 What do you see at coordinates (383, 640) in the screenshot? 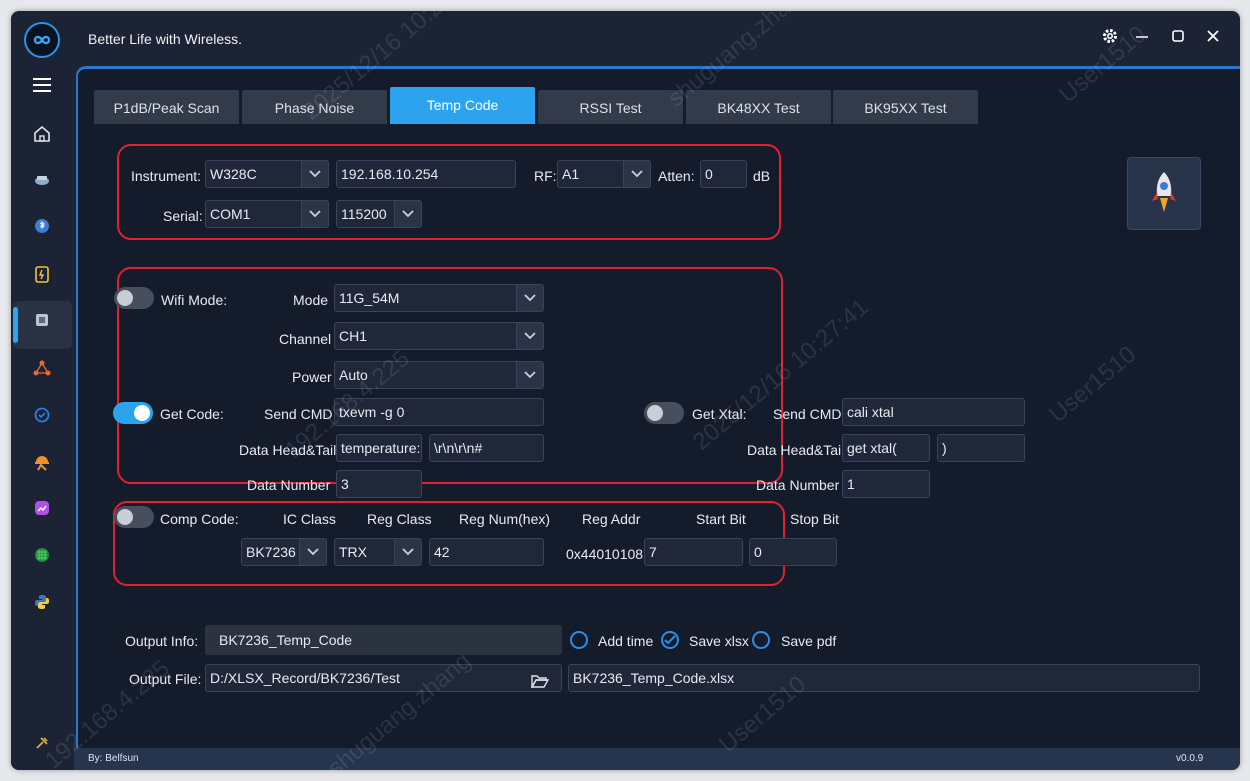
I see `output-info-input: BK7236_Temp_Code` at bounding box center [383, 640].